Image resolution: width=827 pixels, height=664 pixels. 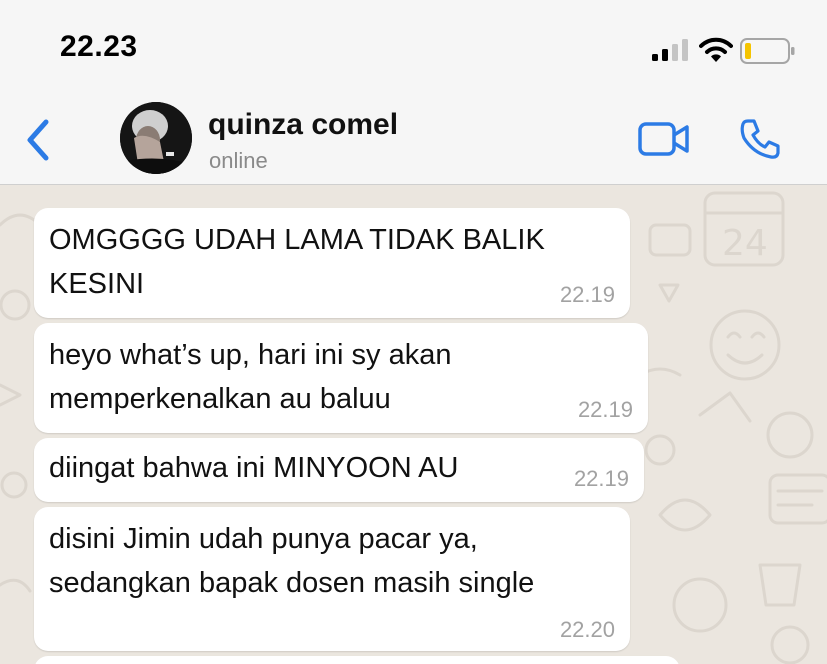 What do you see at coordinates (767, 51) in the screenshot?
I see `battery-low-icon` at bounding box center [767, 51].